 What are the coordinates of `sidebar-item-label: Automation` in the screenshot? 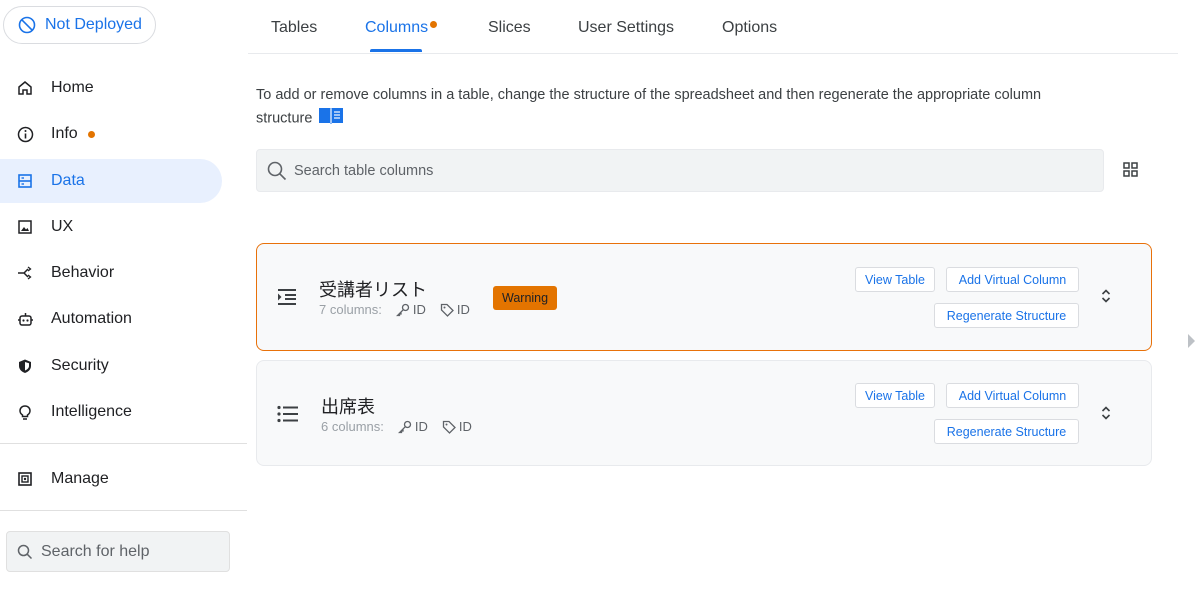 It's located at (91, 319).